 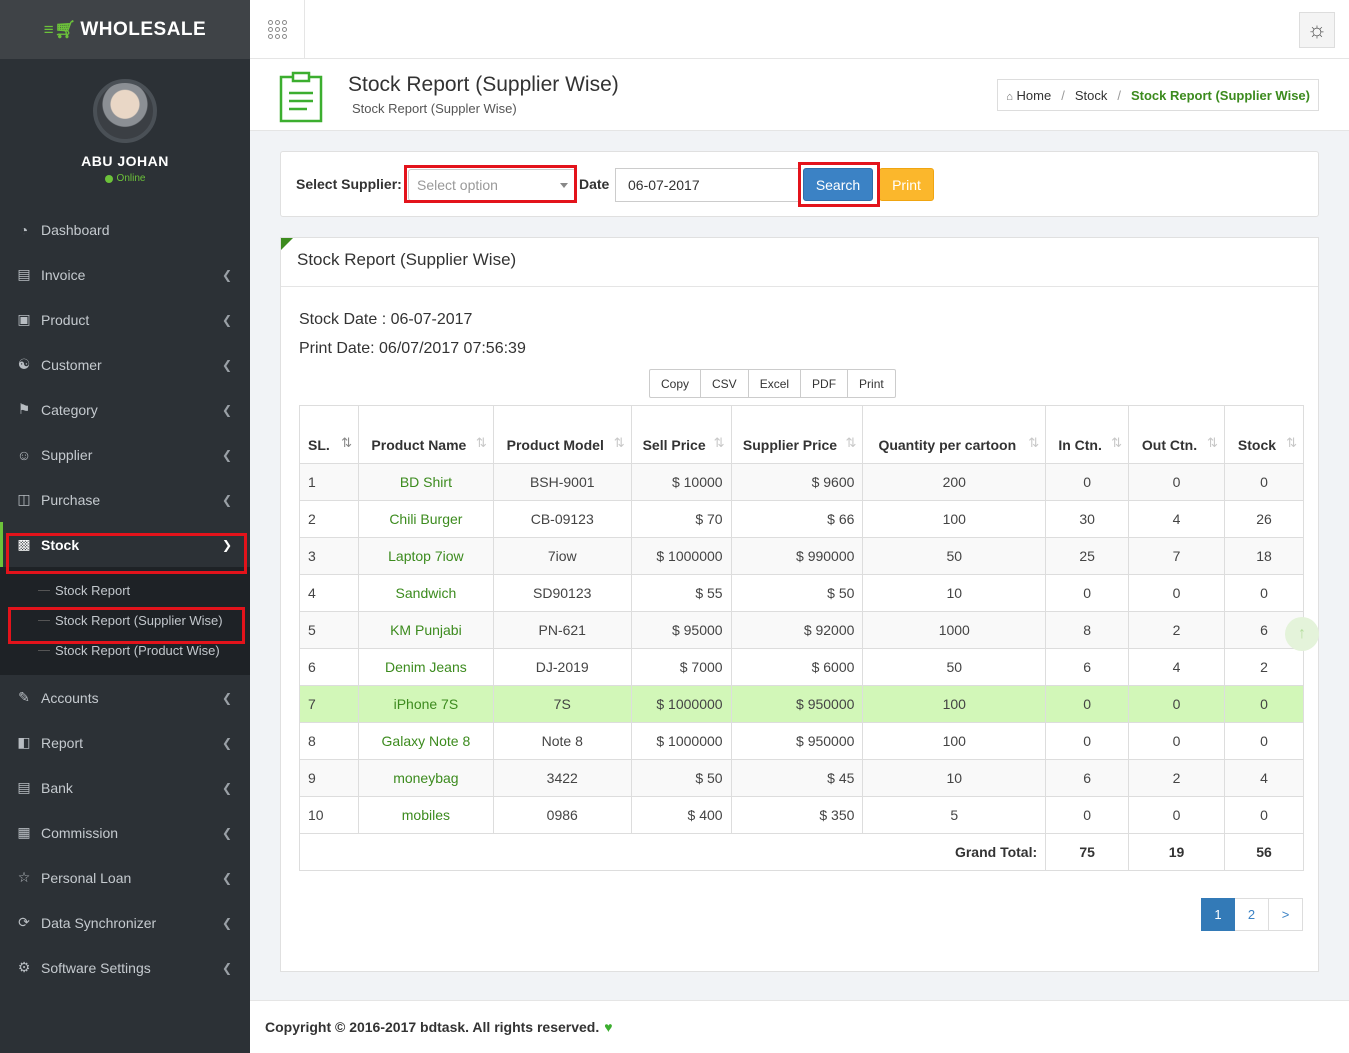 I want to click on cell-product-name: mobiles, so click(x=425, y=815).